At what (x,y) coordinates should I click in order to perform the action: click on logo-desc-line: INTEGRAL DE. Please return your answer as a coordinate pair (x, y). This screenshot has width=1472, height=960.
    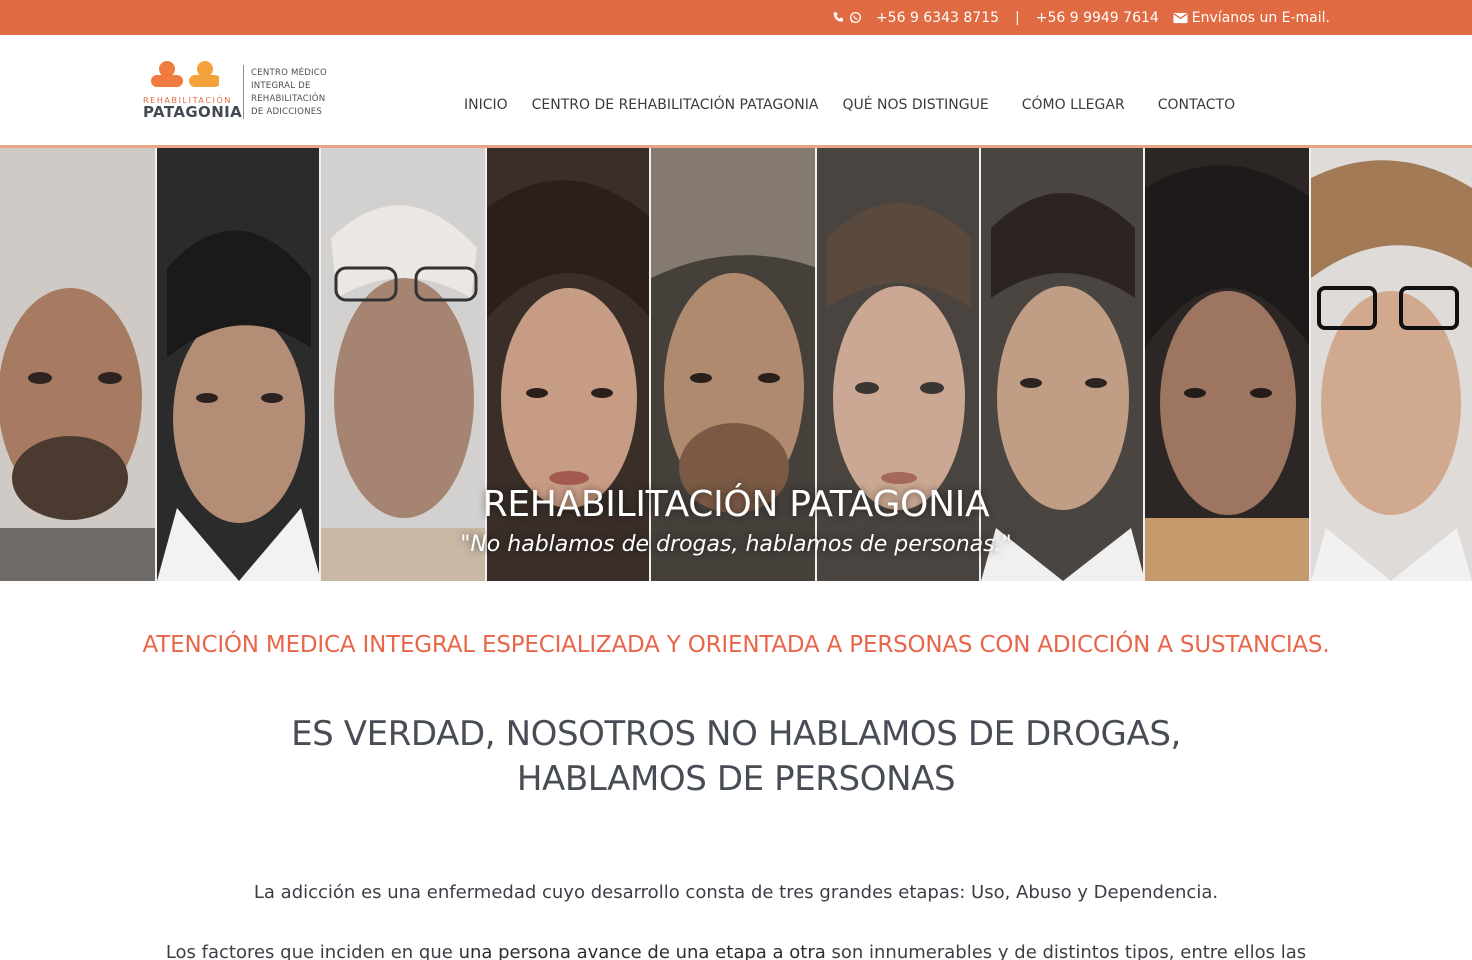
    Looking at the image, I should click on (281, 86).